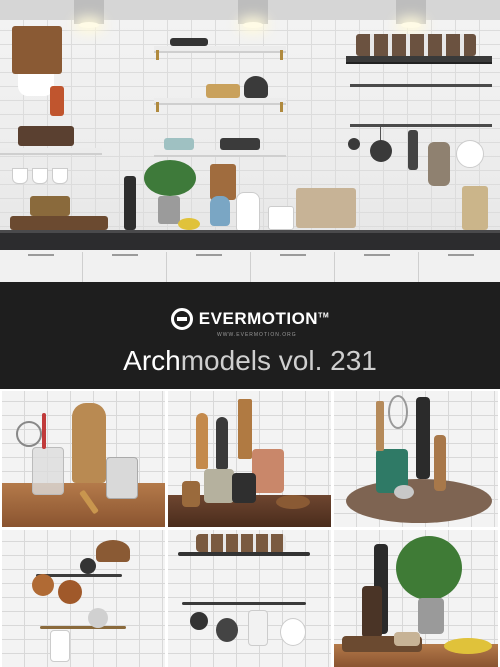 Image resolution: width=500 pixels, height=667 pixels. What do you see at coordinates (281, 218) in the screenshot?
I see `mug` at bounding box center [281, 218].